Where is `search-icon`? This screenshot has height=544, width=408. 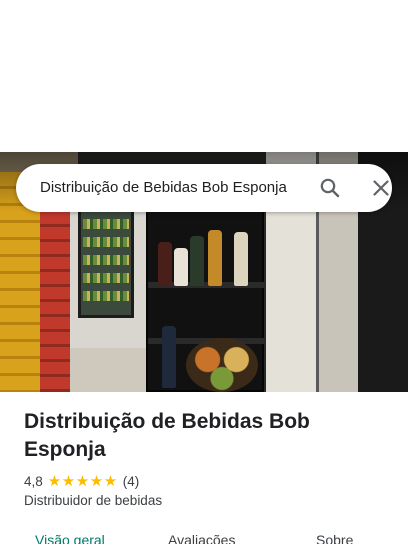 search-icon is located at coordinates (330, 188).